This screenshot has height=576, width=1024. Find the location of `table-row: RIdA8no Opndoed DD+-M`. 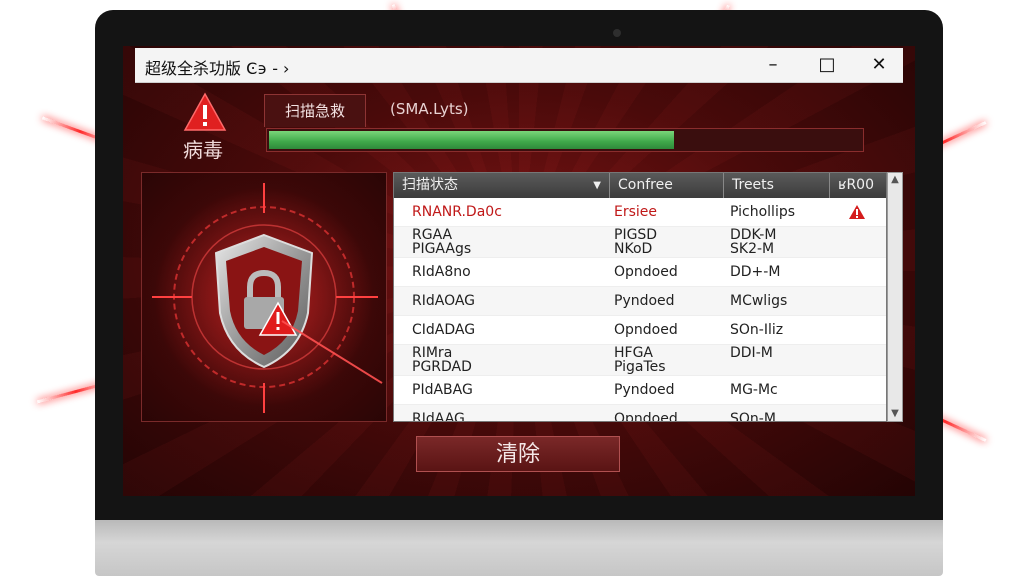

table-row: RIdA8no Opndoed DD+-M is located at coordinates (640, 272).